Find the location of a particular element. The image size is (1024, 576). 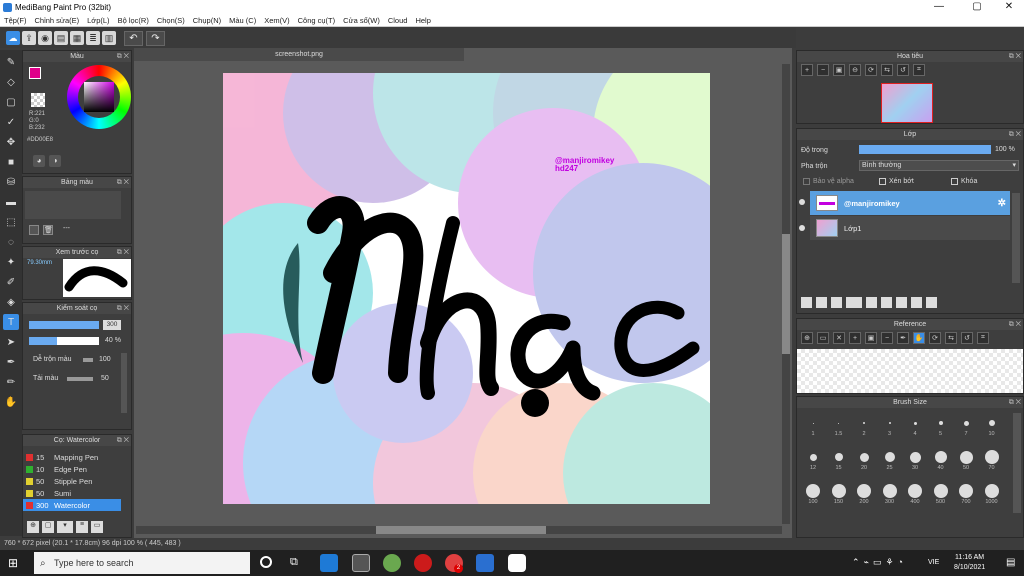

pen-tool-icon: ✏ is located at coordinates (11, 382).